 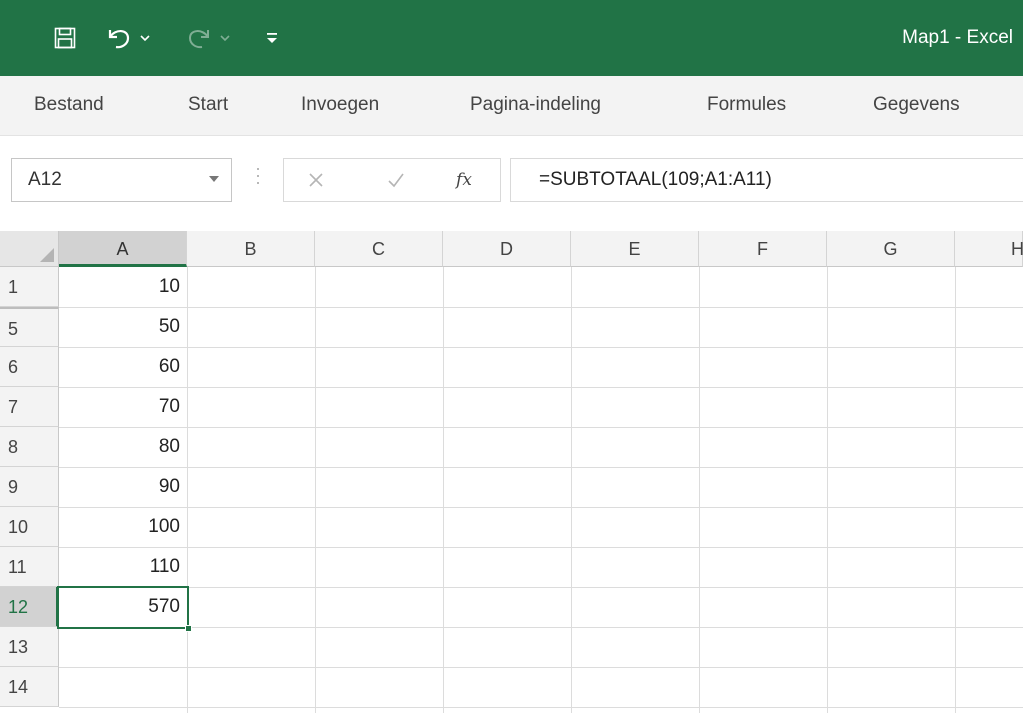 I want to click on name-box: A12, so click(x=121, y=180).